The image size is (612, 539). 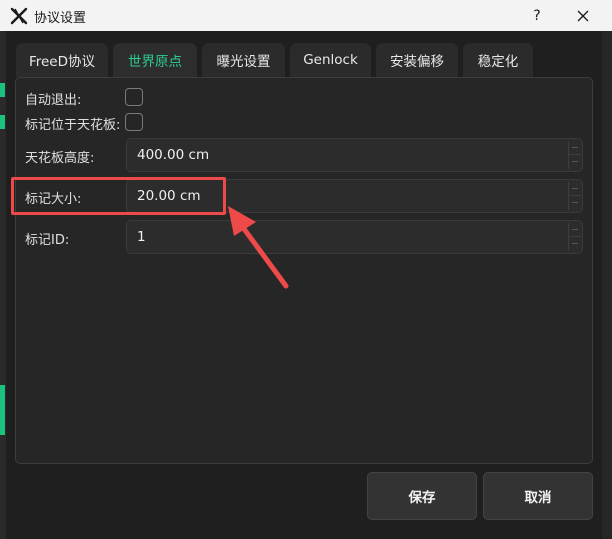 I want to click on background-app-edge-right, so click(x=607, y=285).